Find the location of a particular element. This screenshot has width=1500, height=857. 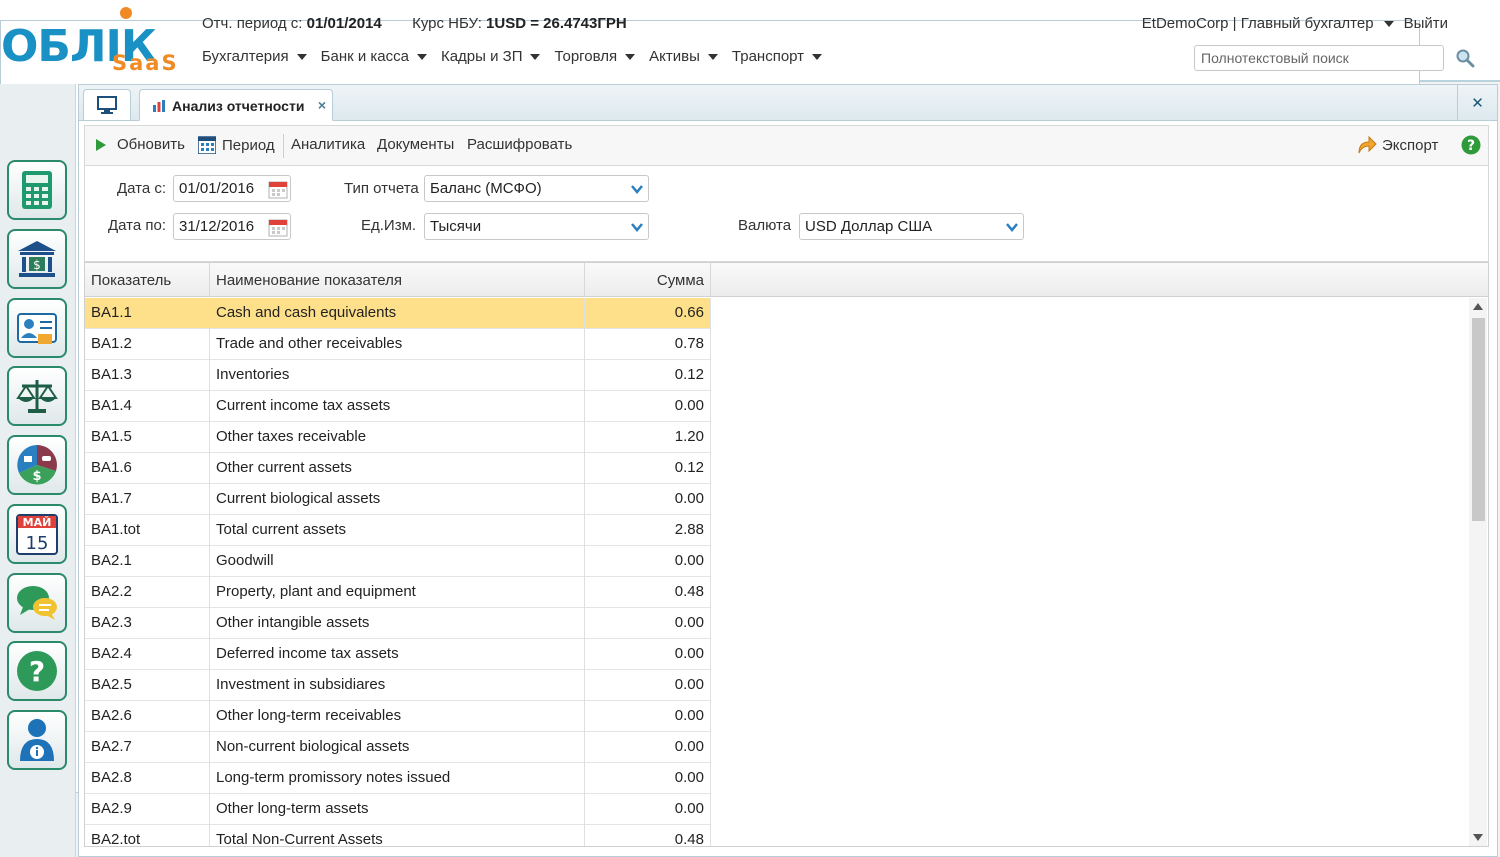

cell-code: BA2.2 is located at coordinates (147, 592).